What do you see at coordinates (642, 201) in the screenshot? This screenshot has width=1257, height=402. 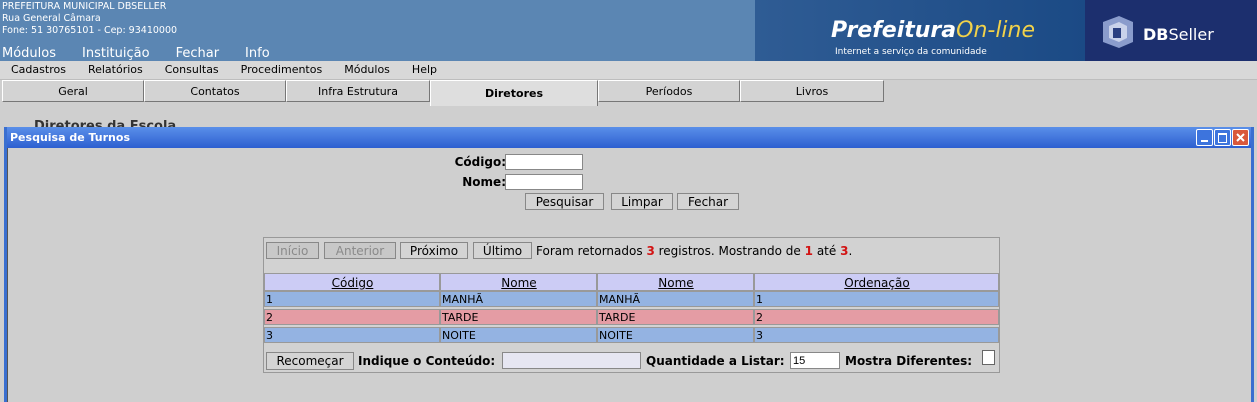 I see `limpar-button: Limpar` at bounding box center [642, 201].